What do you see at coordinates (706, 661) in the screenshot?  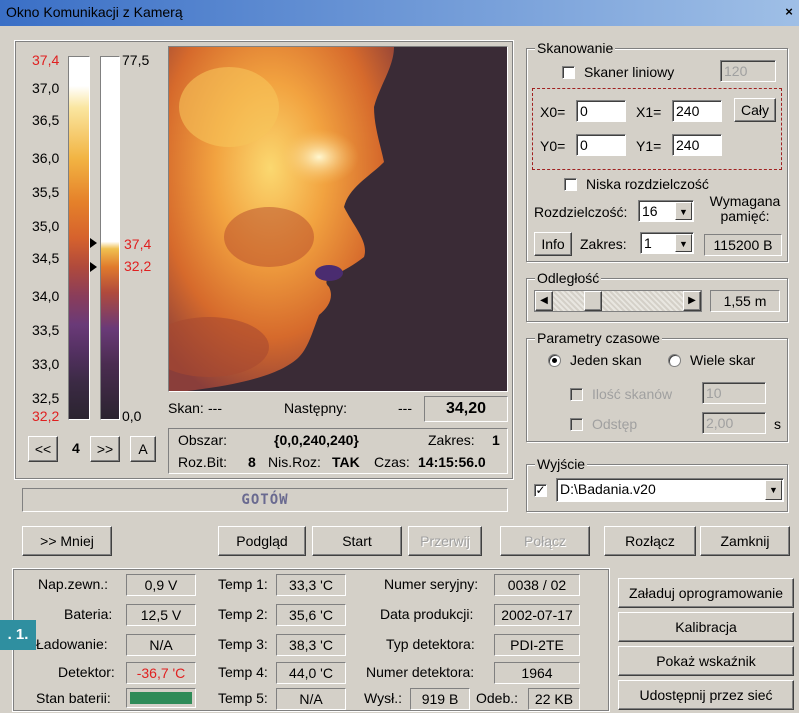 I see `show-indicator-button: Pokaż wskaźnik` at bounding box center [706, 661].